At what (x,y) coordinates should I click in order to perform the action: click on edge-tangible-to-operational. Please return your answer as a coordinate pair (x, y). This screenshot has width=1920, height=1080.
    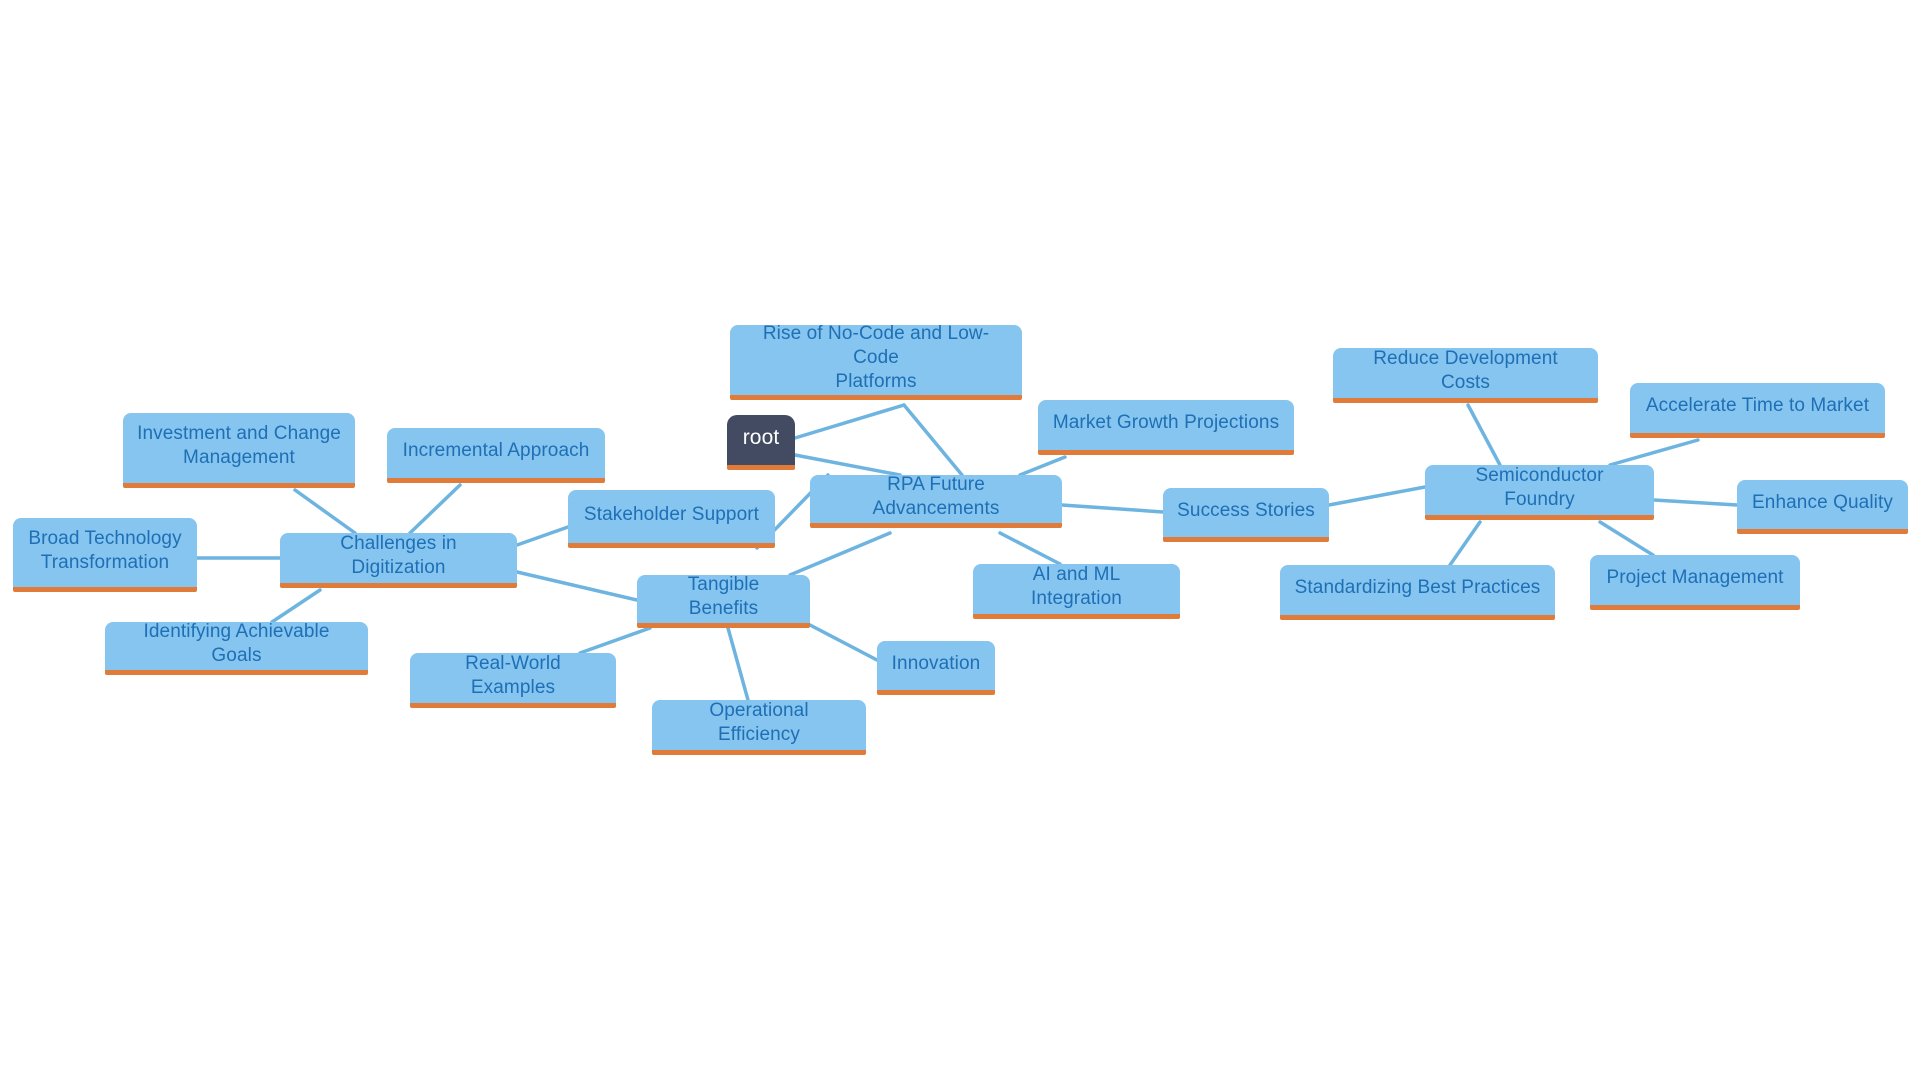
    Looking at the image, I should click on (738, 664).